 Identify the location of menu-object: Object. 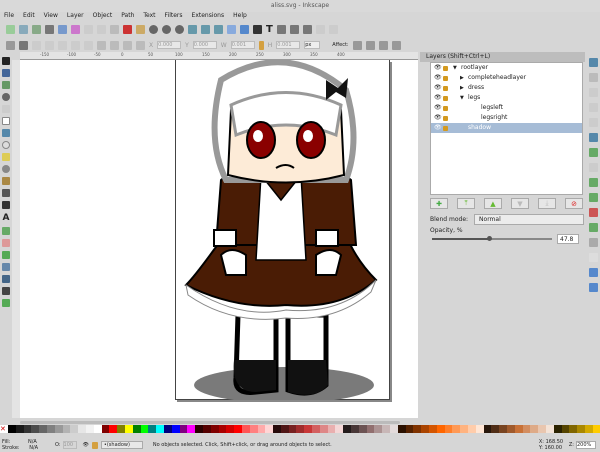
(103, 16).